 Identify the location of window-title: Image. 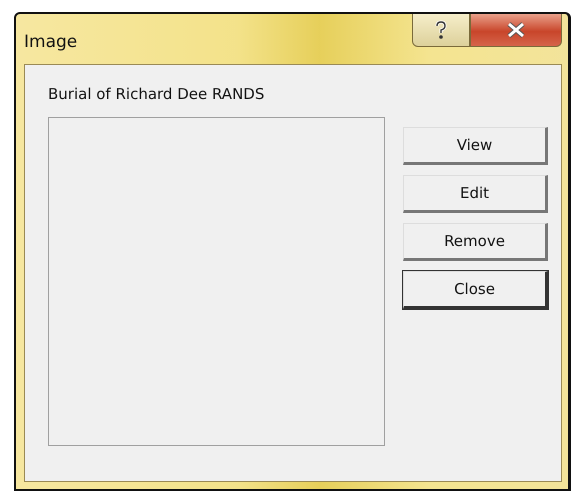
(51, 42).